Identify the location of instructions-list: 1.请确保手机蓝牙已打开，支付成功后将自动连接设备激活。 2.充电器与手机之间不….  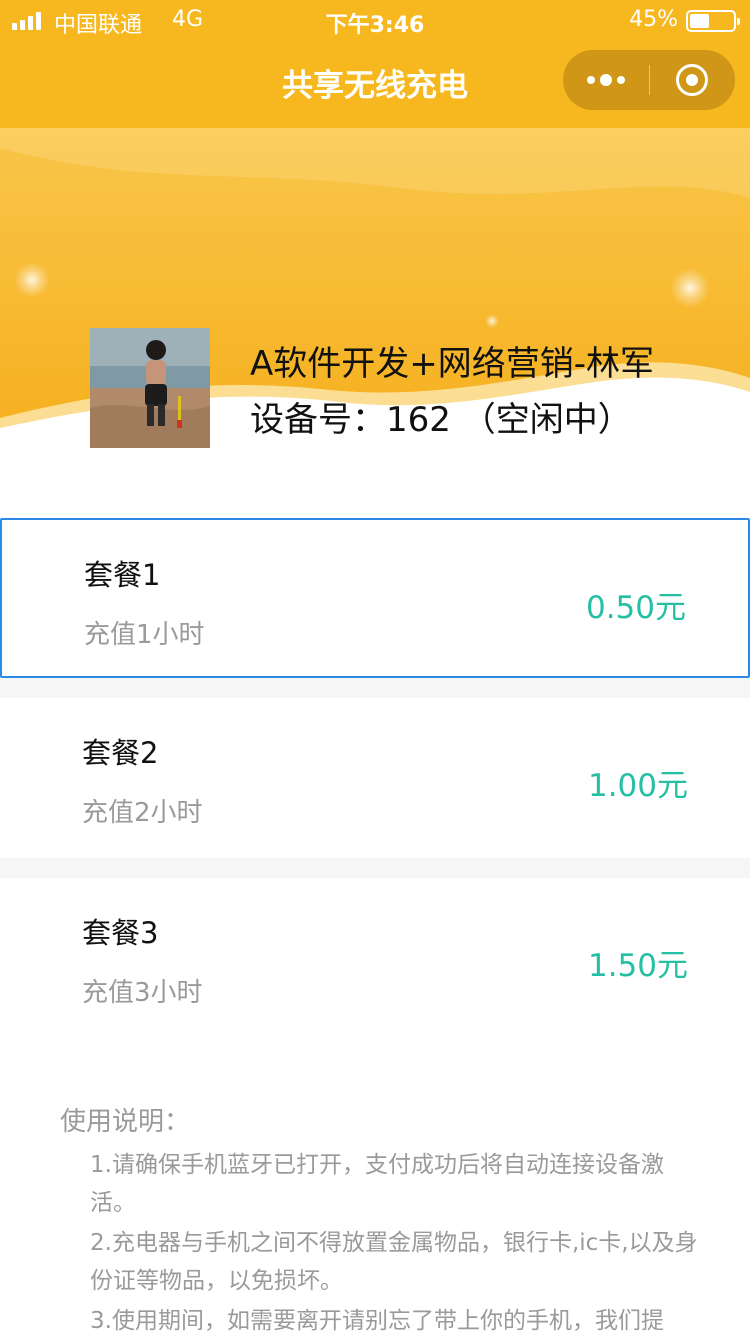
(380, 1240).